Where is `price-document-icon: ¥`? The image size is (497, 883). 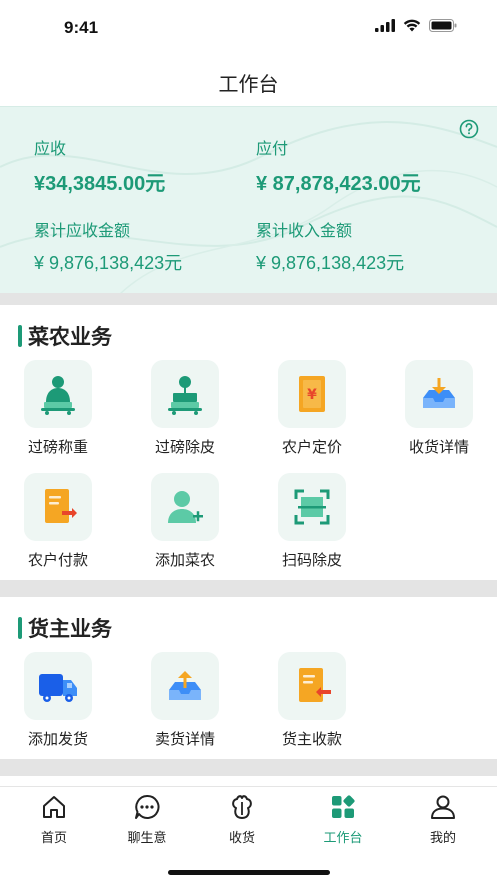 price-document-icon: ¥ is located at coordinates (312, 394).